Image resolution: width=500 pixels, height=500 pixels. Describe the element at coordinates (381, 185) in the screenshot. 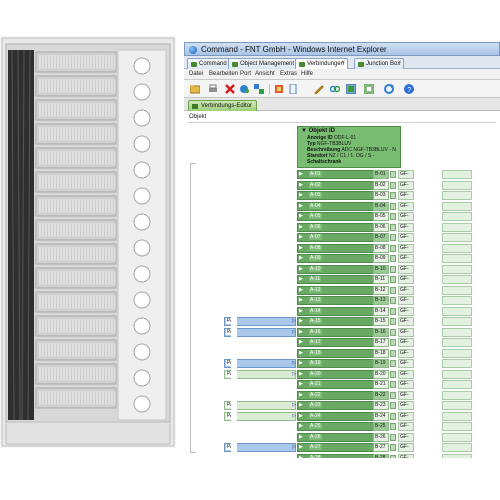

I see `port-b-label: B-02` at that location.